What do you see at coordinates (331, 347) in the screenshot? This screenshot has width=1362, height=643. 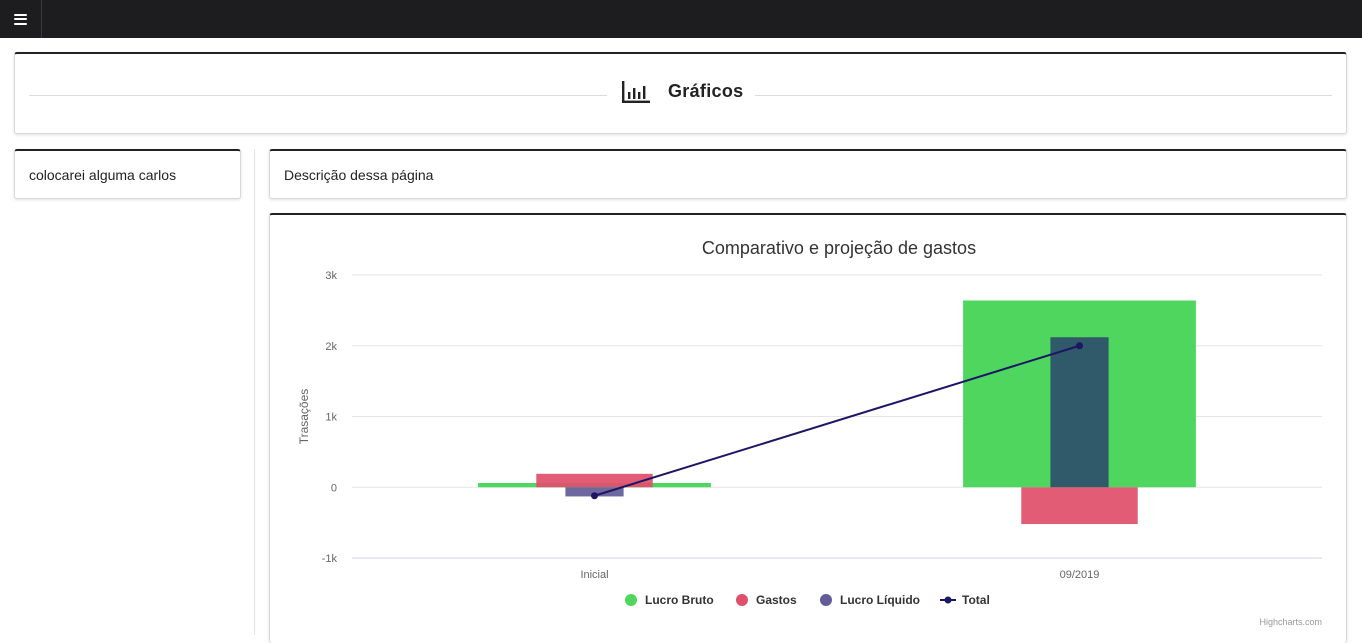 I see `y-tick-label: 2k` at bounding box center [331, 347].